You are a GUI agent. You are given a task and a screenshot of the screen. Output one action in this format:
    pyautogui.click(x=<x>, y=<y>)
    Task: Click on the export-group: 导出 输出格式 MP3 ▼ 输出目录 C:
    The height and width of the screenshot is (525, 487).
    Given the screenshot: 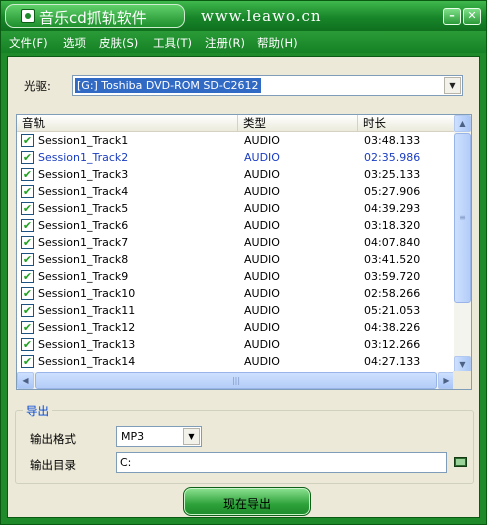 What is the action you would take?
    pyautogui.click(x=244, y=443)
    